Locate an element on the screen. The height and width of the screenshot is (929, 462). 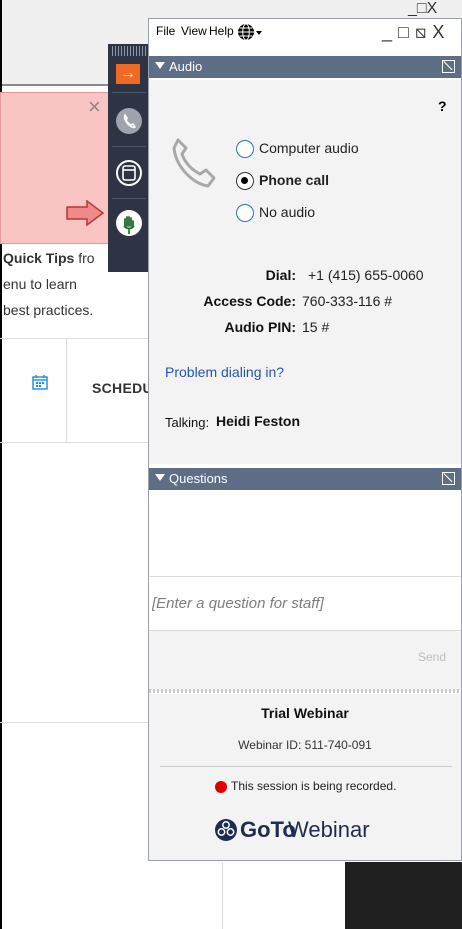
quick-tips-text: Quick Tips fro is located at coordinates (49, 258).